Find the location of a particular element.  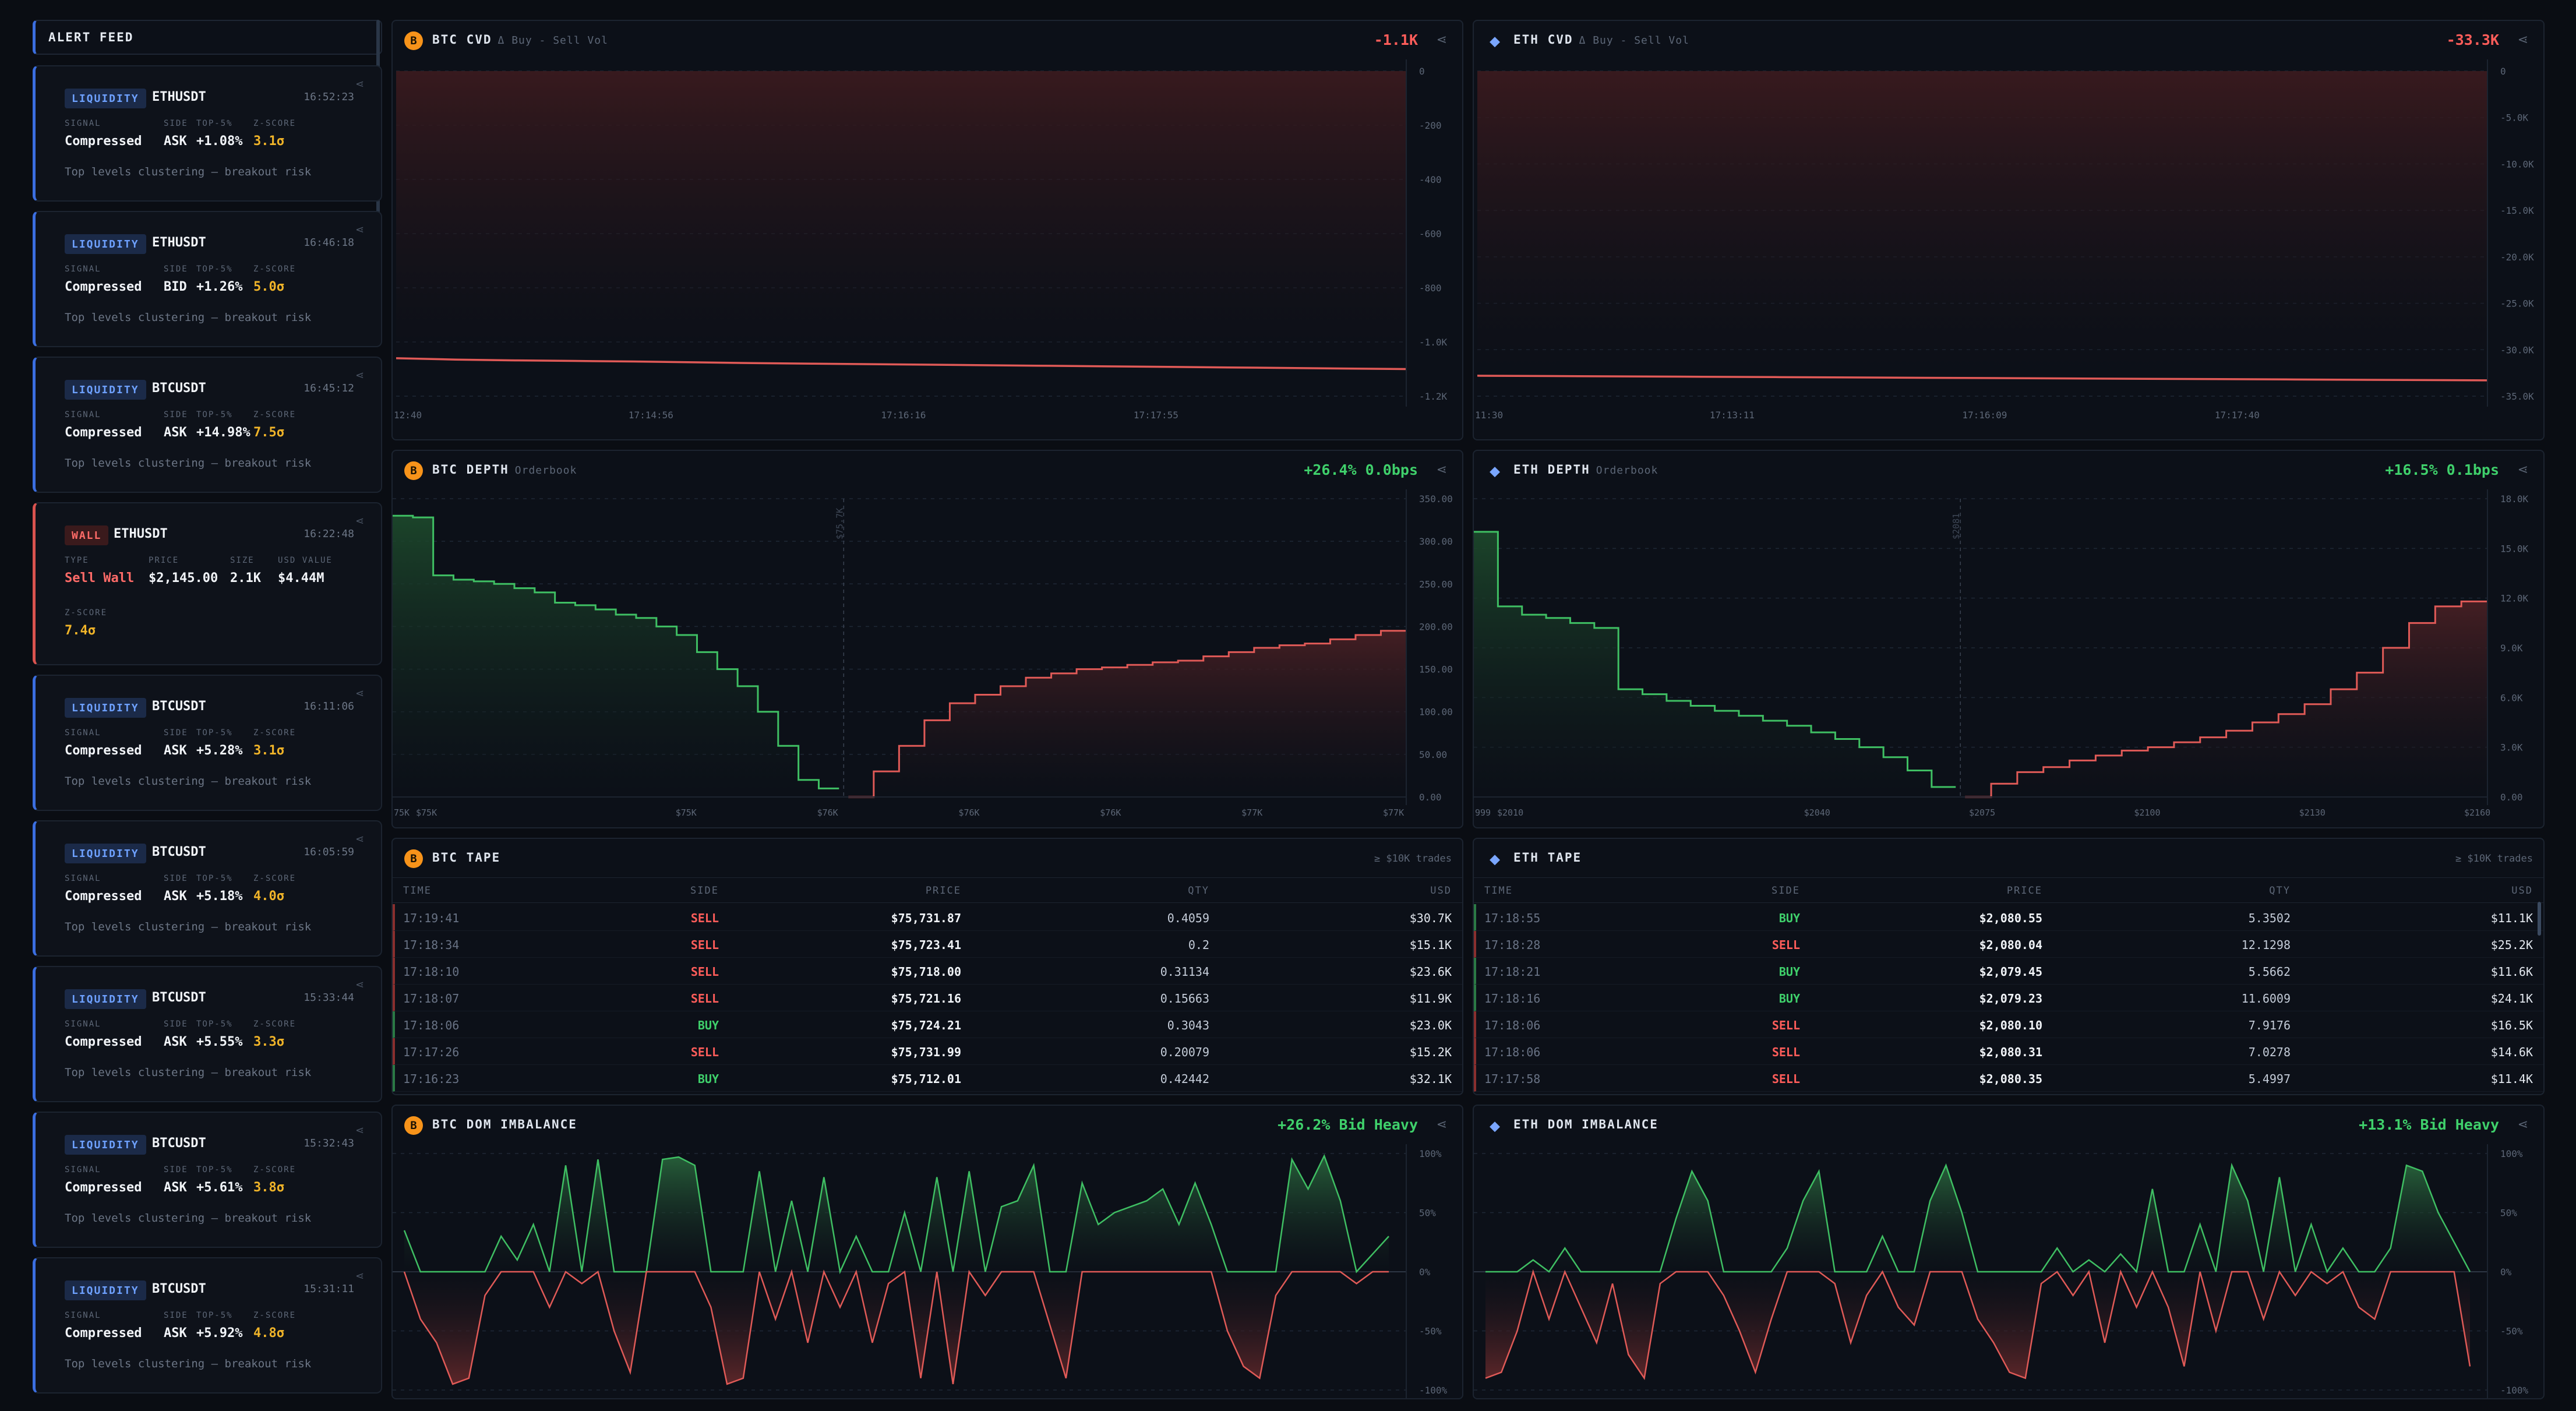

y-tick-label: -15.0K is located at coordinates (2517, 210).